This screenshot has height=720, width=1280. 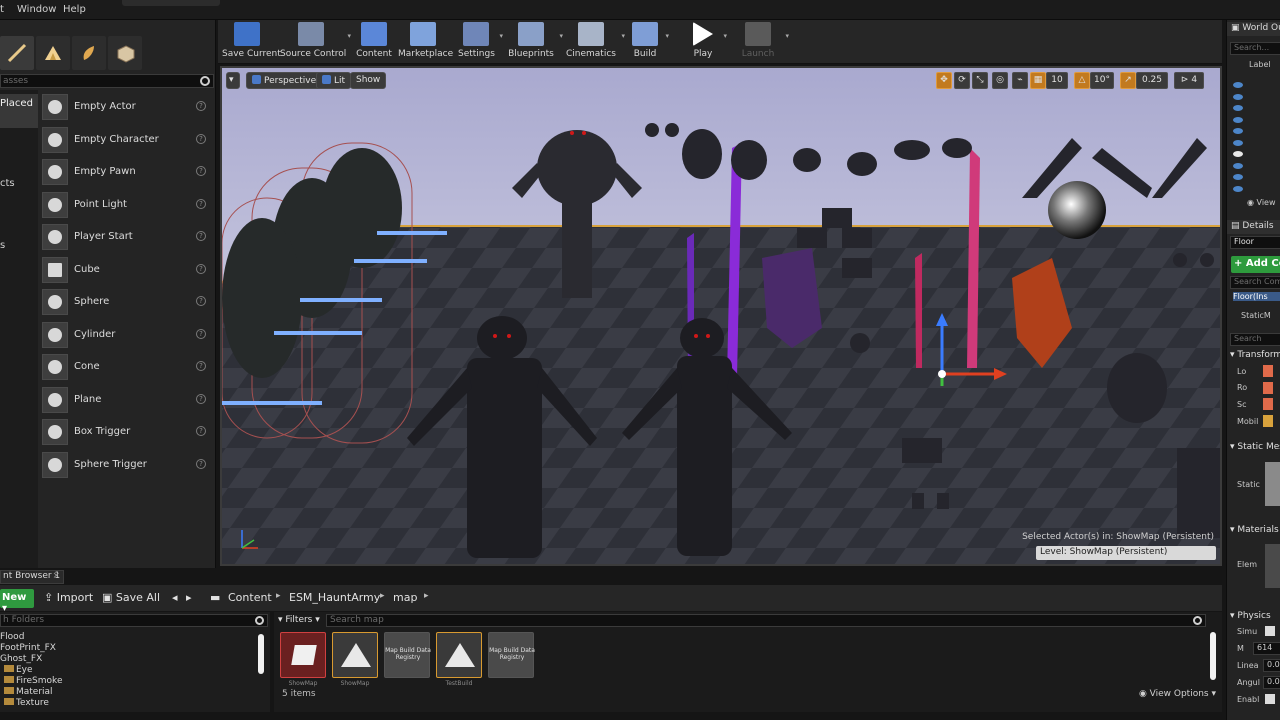 What do you see at coordinates (127, 270) in the screenshot?
I see `place-item: Cube?` at bounding box center [127, 270].